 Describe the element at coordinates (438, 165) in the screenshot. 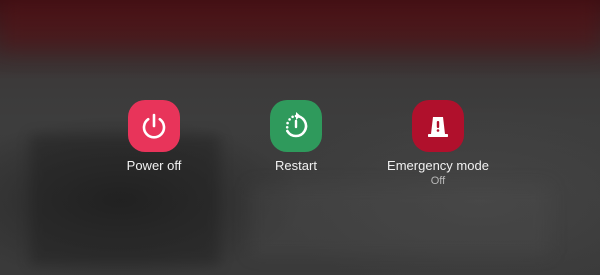

I see `emergency-mode-label: Emergency mode` at that location.